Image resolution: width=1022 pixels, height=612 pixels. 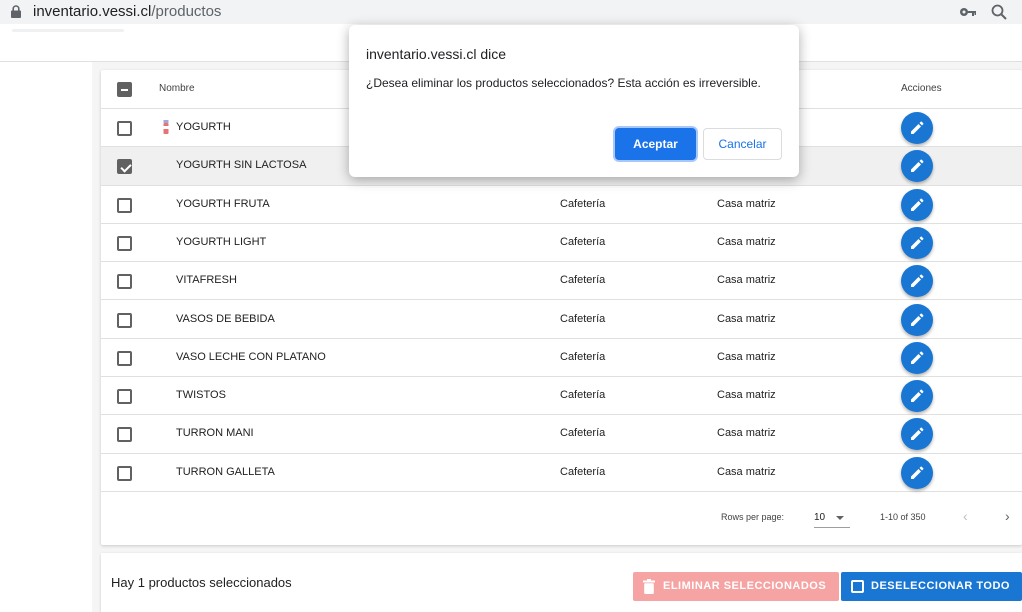 I want to click on selection-message: Hay 1 productos seleccionados, so click(x=201, y=582).